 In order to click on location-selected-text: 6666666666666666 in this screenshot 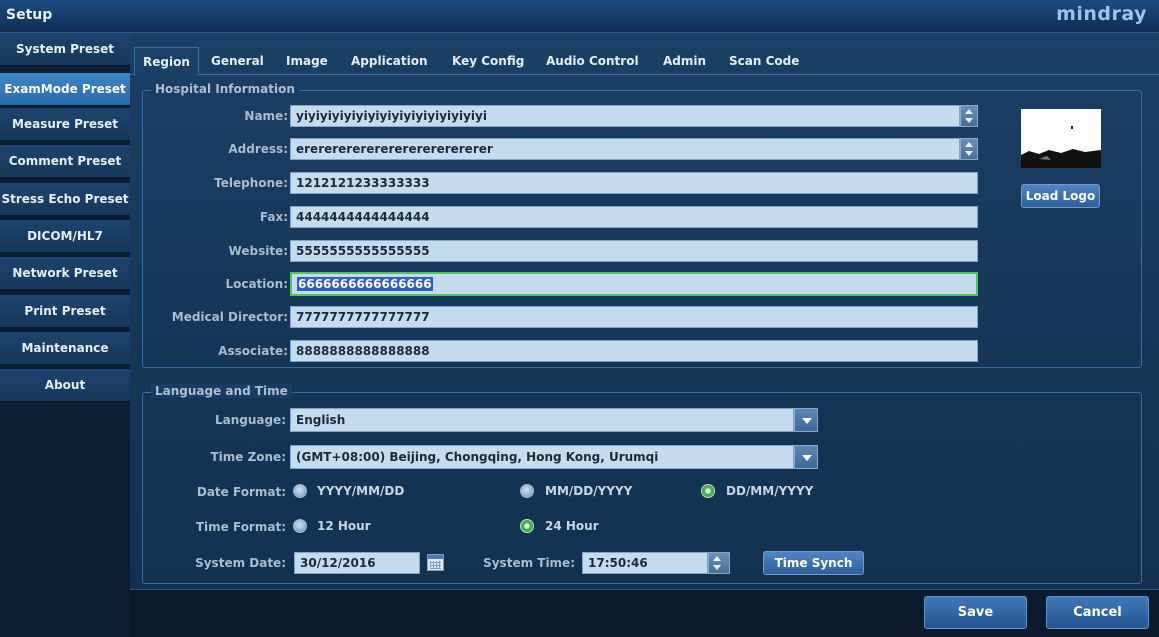, I will do `click(365, 284)`.